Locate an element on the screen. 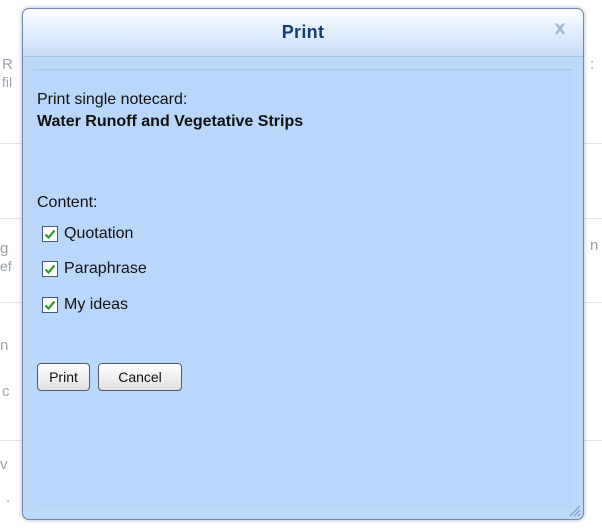 This screenshot has height=529, width=602. notecard-title: Water Runoff and Vegetative Strips is located at coordinates (170, 121).